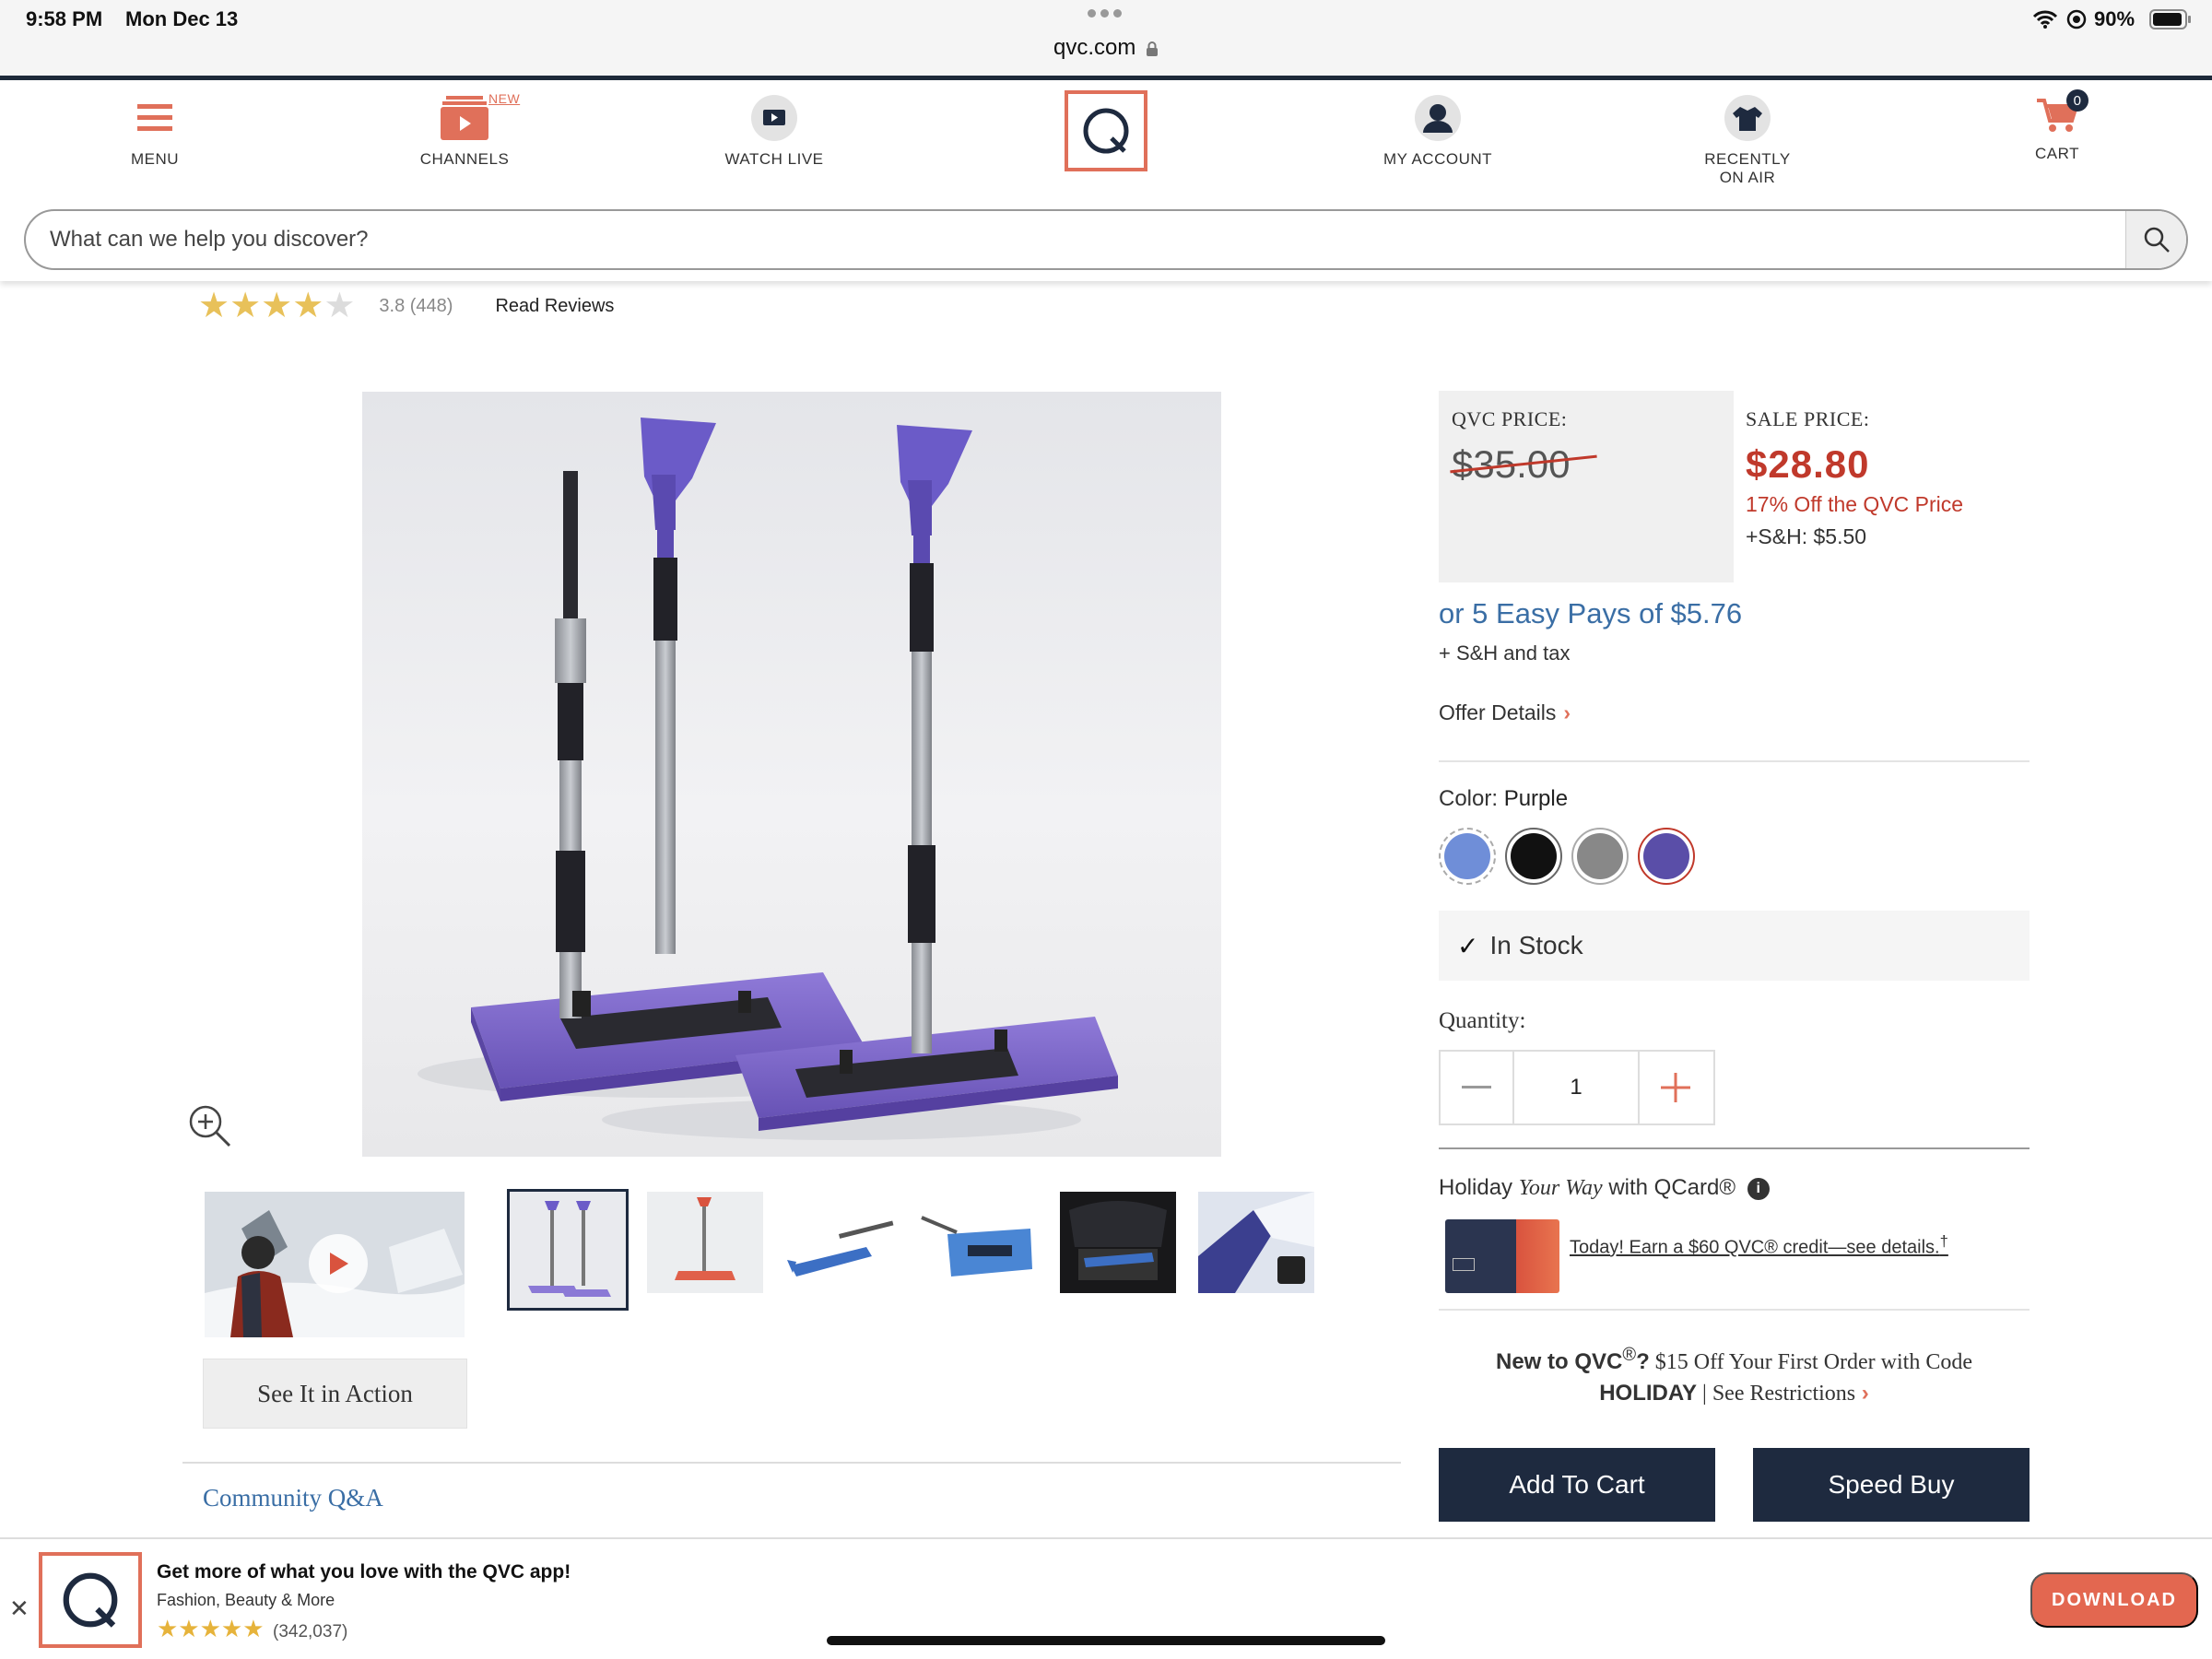 This screenshot has height=1659, width=2212. What do you see at coordinates (504, 98) in the screenshot?
I see `new-badge: NEW` at bounding box center [504, 98].